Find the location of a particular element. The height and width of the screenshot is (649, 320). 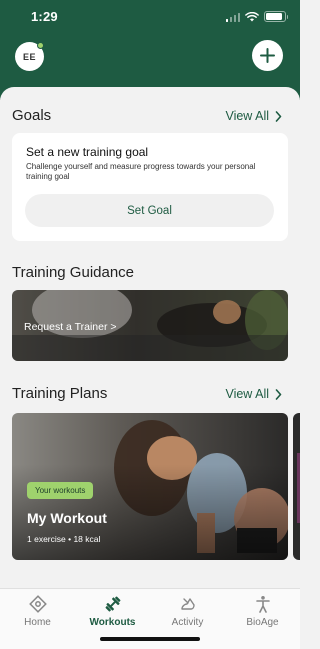

next-plan-card-peek is located at coordinates (296, 486).